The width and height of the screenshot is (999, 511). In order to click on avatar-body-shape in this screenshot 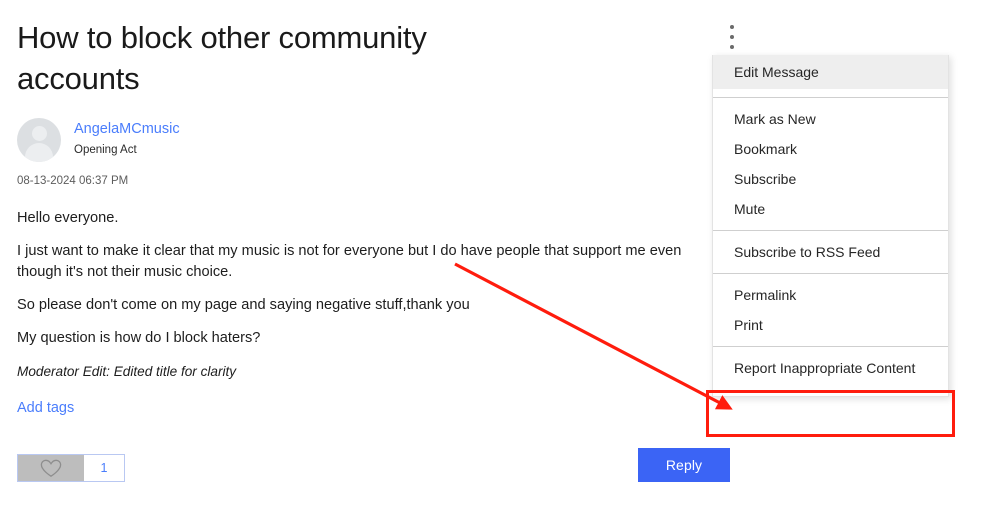, I will do `click(39, 152)`.